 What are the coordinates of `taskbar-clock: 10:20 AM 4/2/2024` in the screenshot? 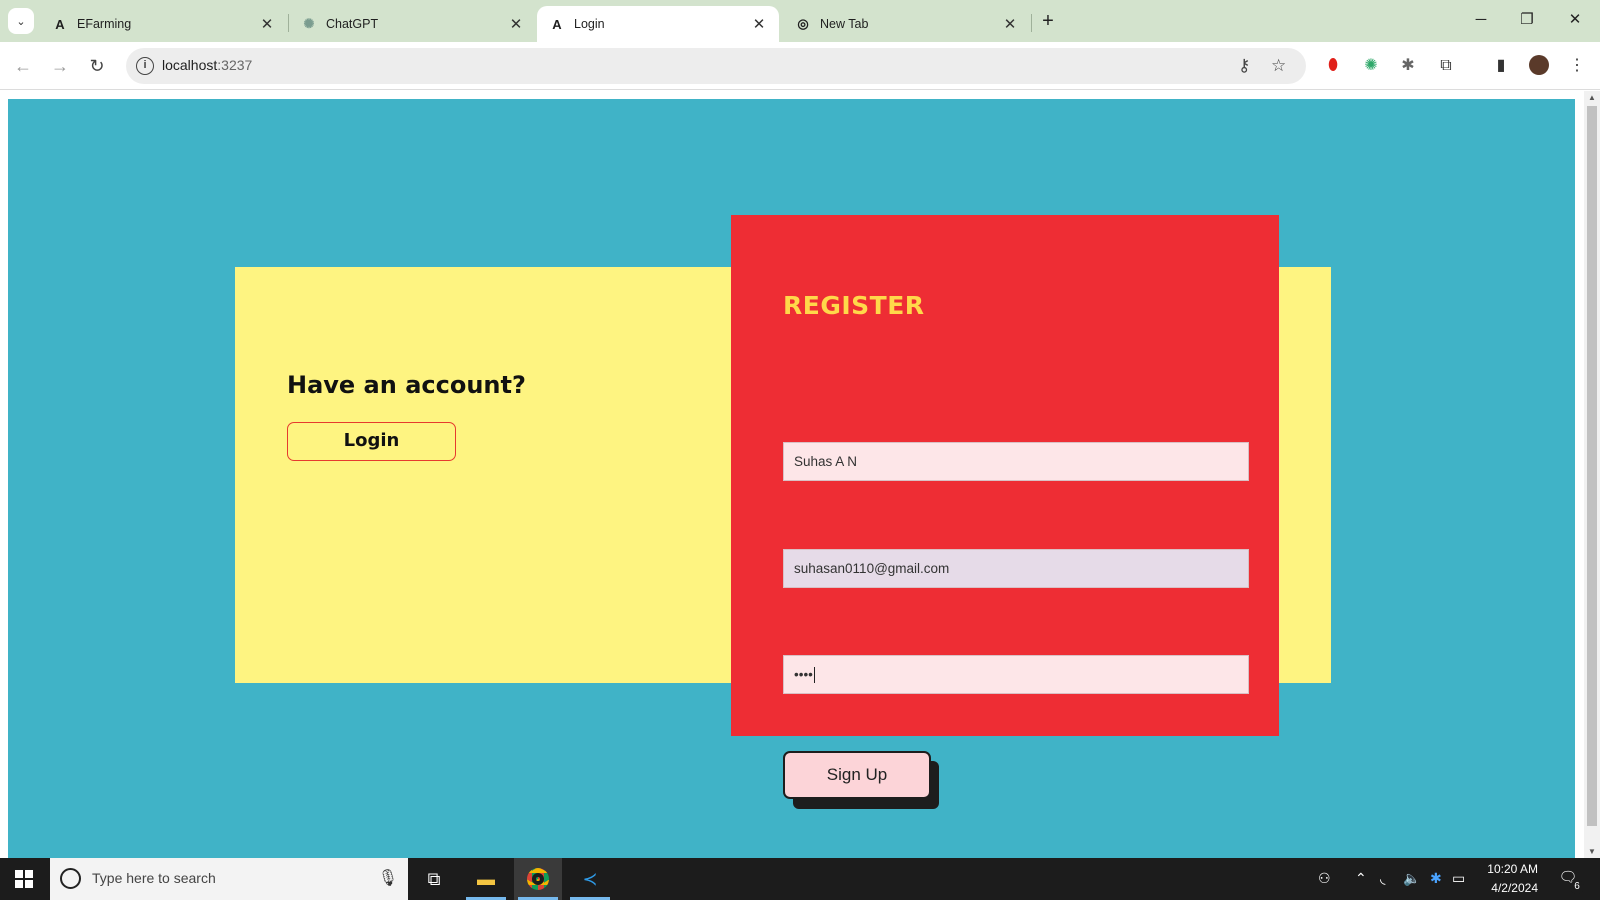 It's located at (1508, 879).